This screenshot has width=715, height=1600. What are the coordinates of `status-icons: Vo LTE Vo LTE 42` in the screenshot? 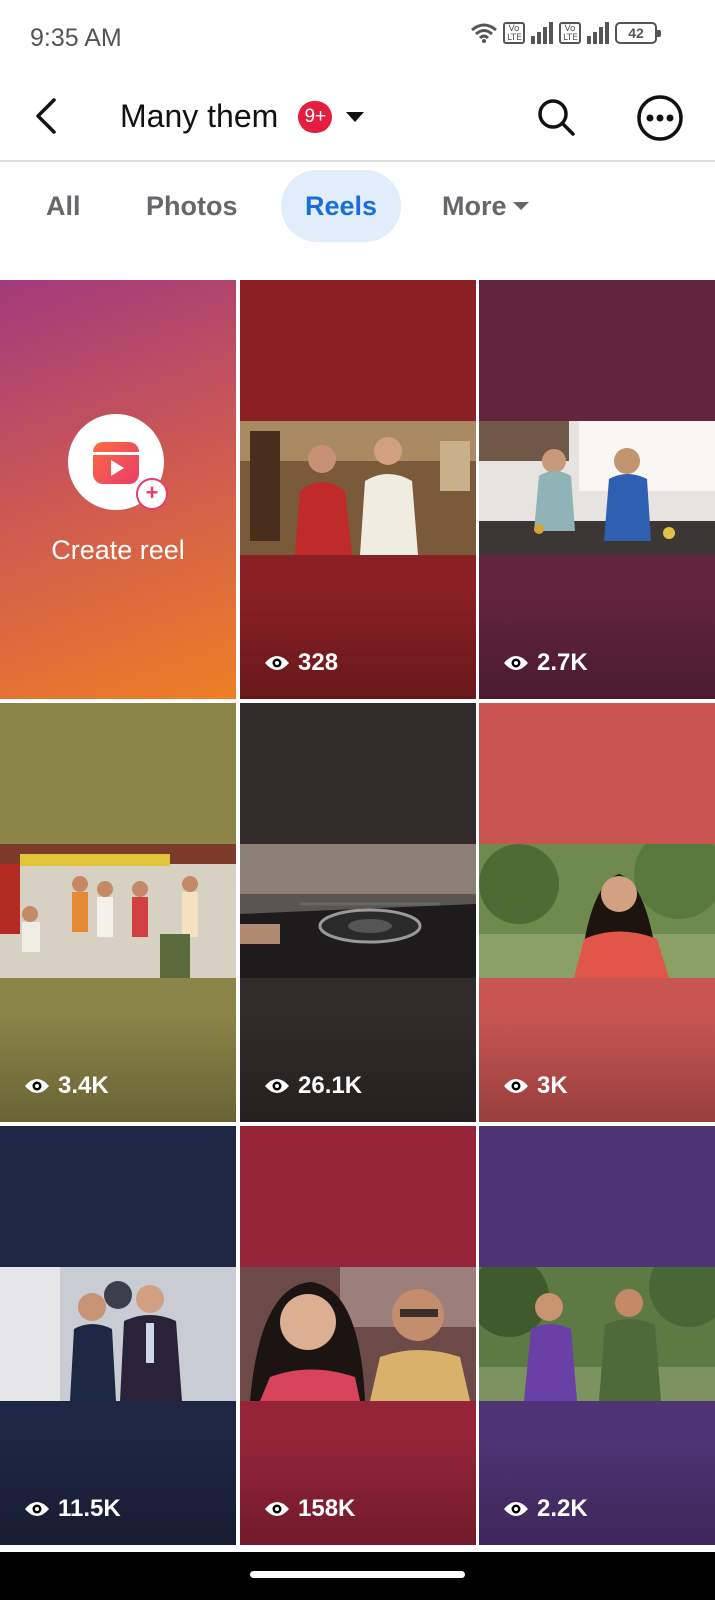 It's located at (565, 33).